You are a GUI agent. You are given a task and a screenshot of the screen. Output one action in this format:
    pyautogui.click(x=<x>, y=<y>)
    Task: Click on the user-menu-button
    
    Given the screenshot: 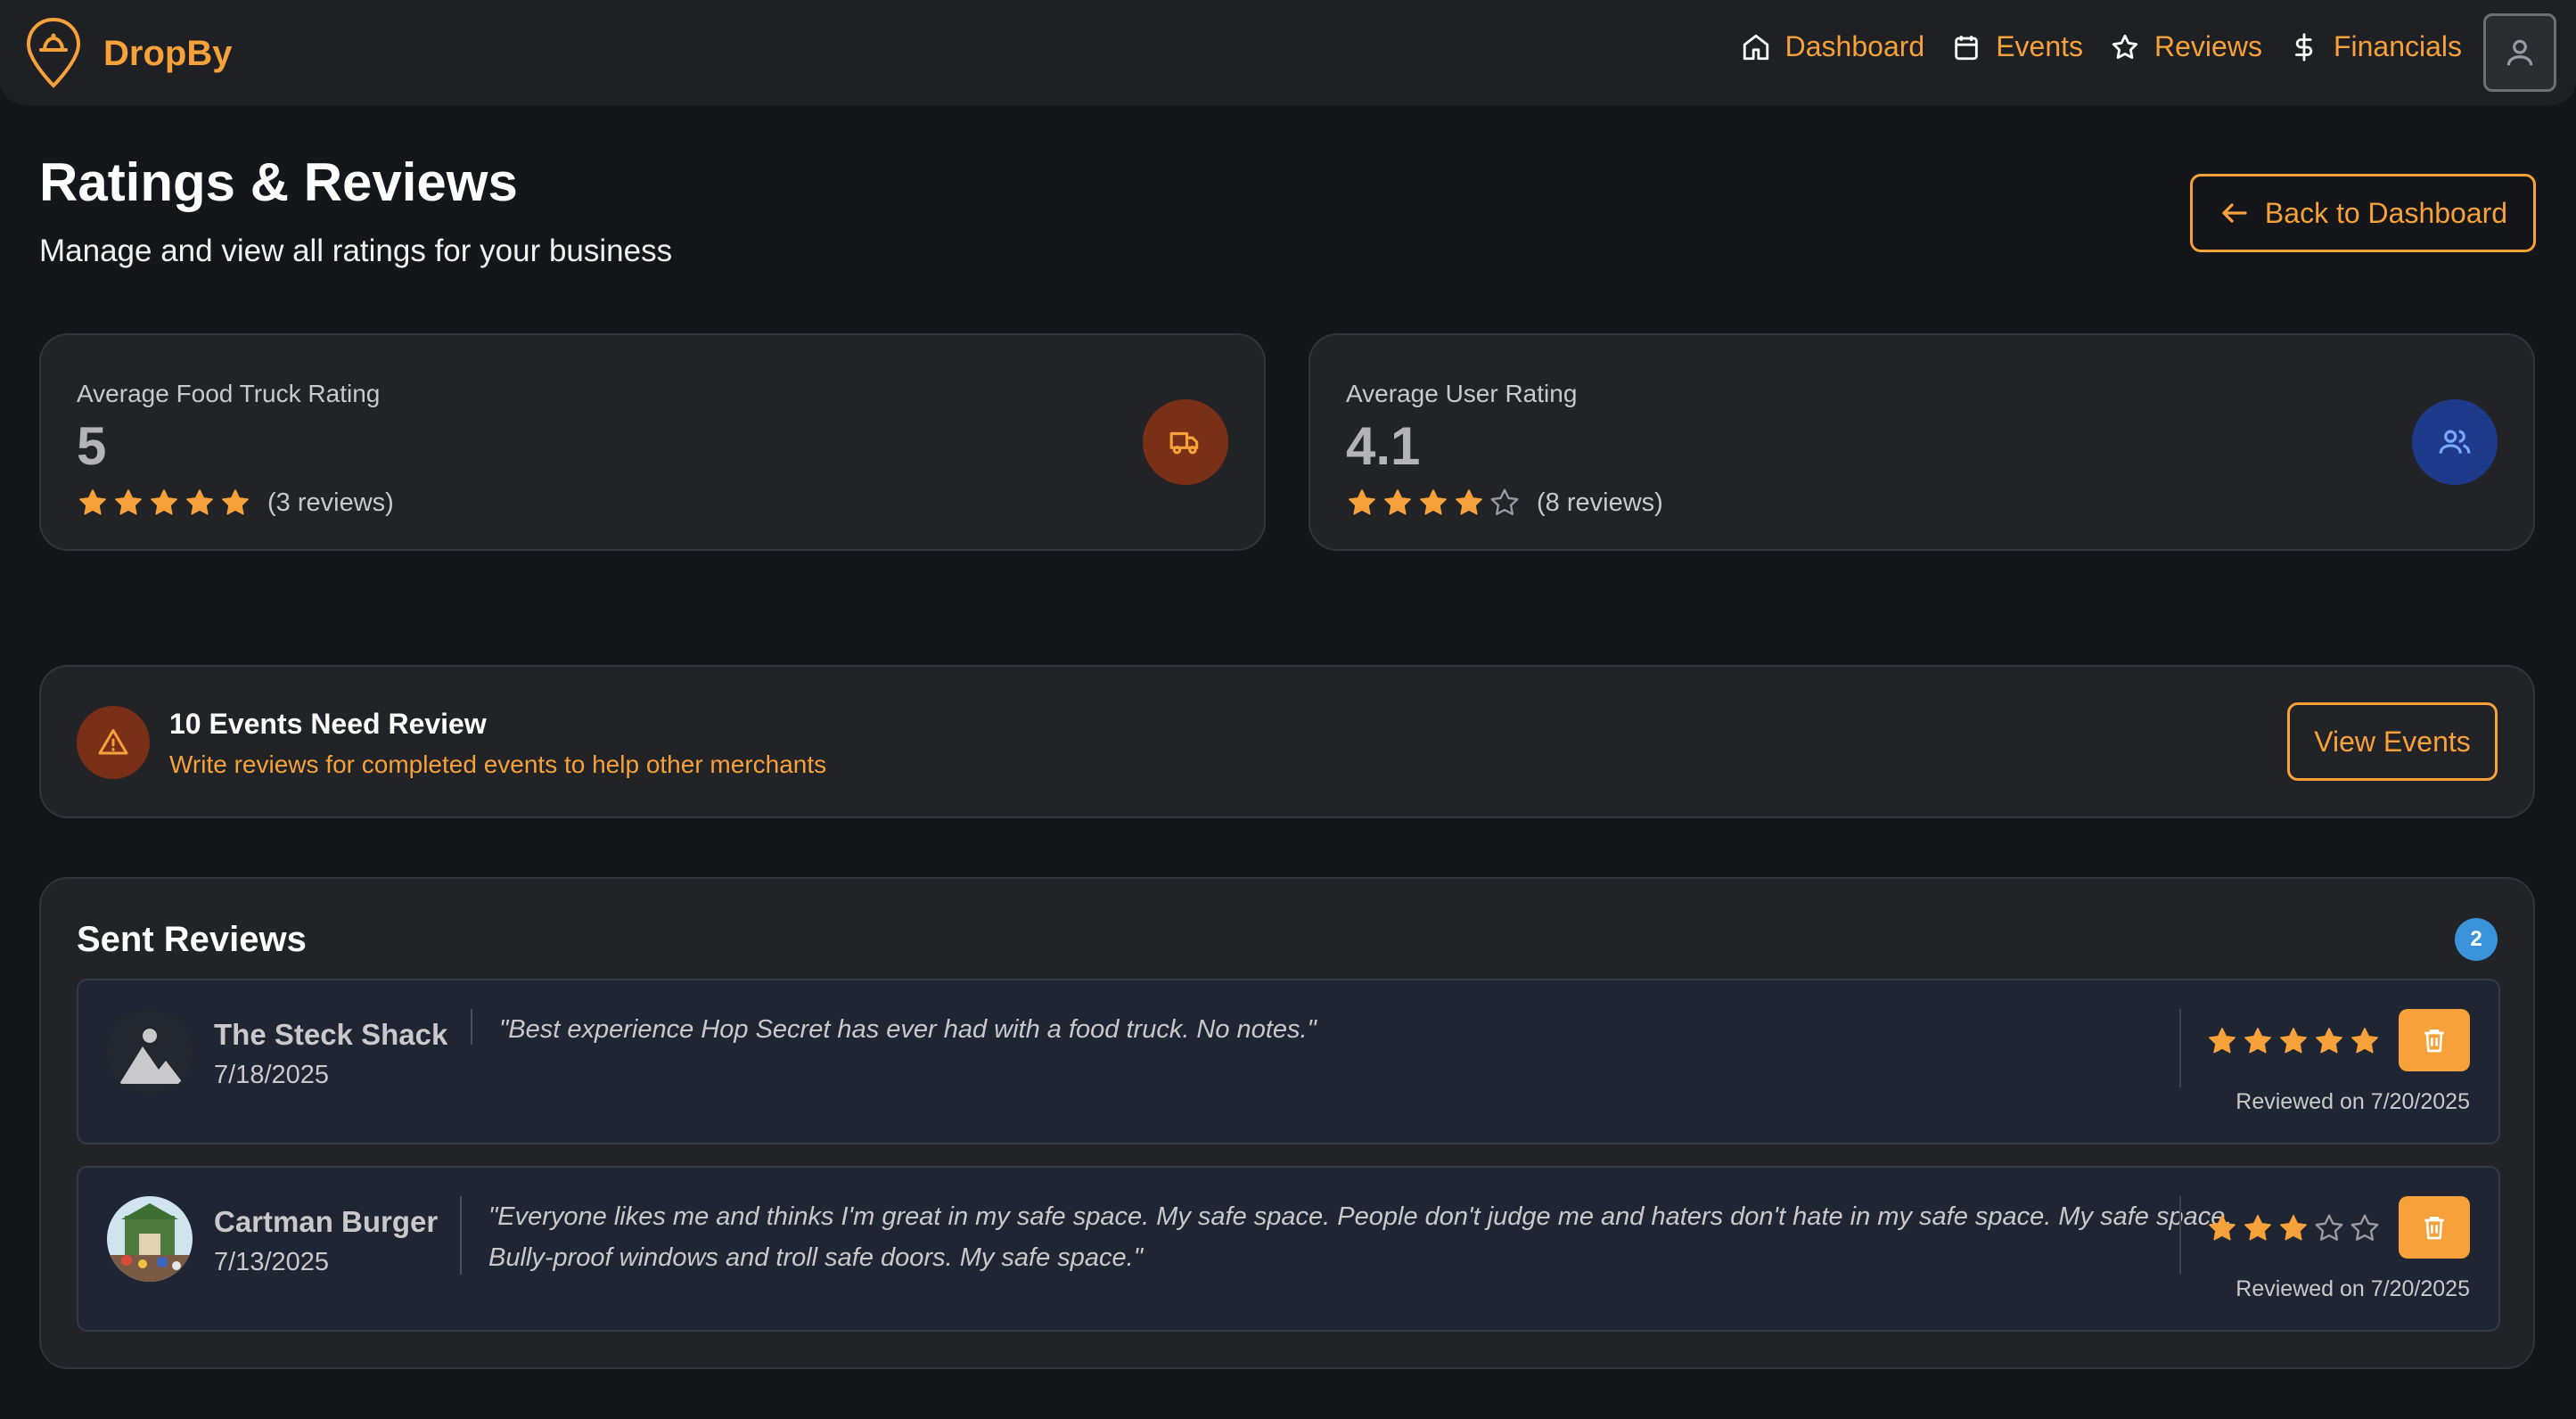 What is the action you would take?
    pyautogui.click(x=2519, y=52)
    